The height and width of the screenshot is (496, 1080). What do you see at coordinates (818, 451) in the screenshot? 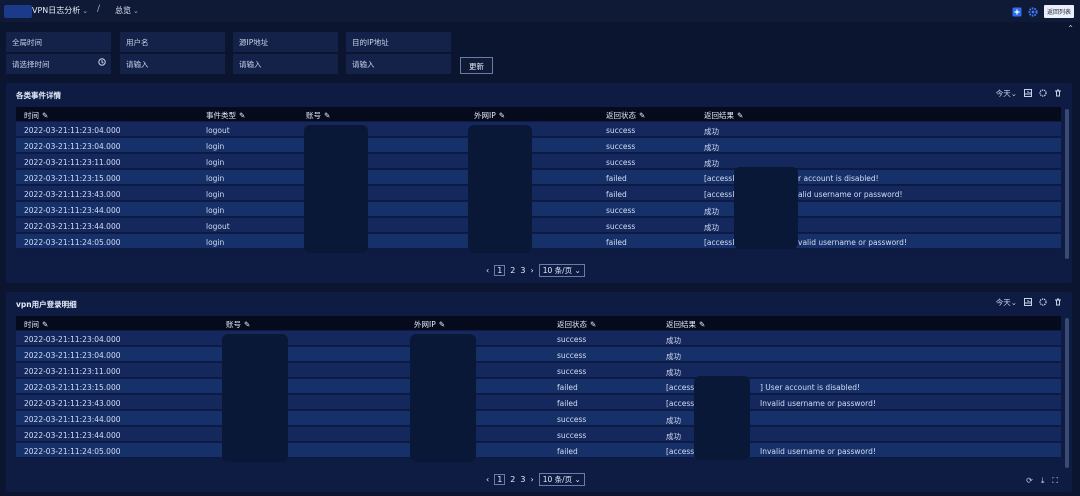
I see `table-cell: Invalid username or password!` at bounding box center [818, 451].